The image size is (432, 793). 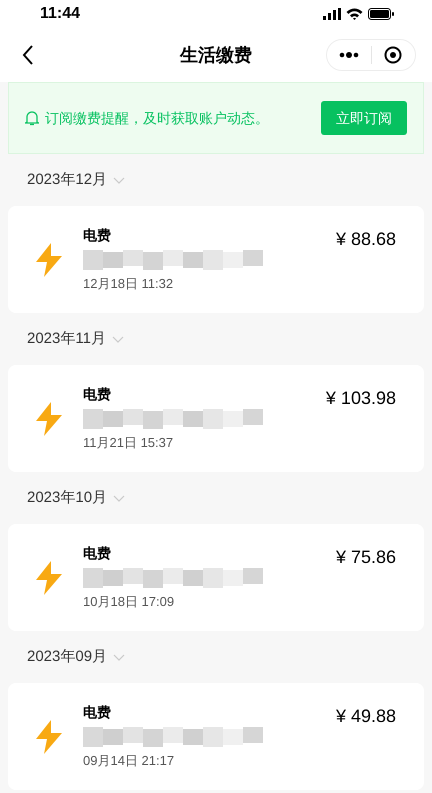 I want to click on status-time: 11:44, so click(x=60, y=14).